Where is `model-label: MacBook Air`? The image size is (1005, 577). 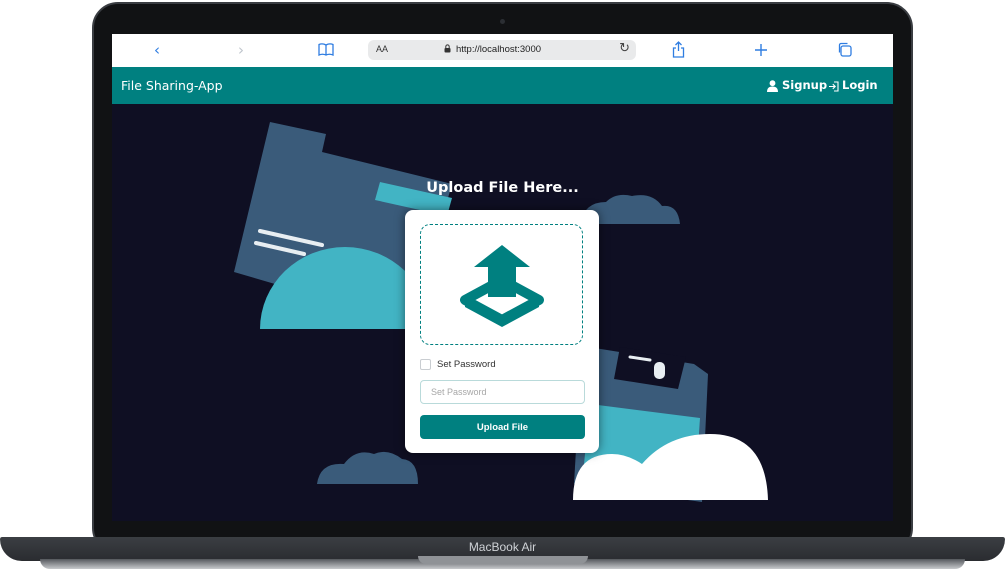
model-label: MacBook Air is located at coordinates (502, 547).